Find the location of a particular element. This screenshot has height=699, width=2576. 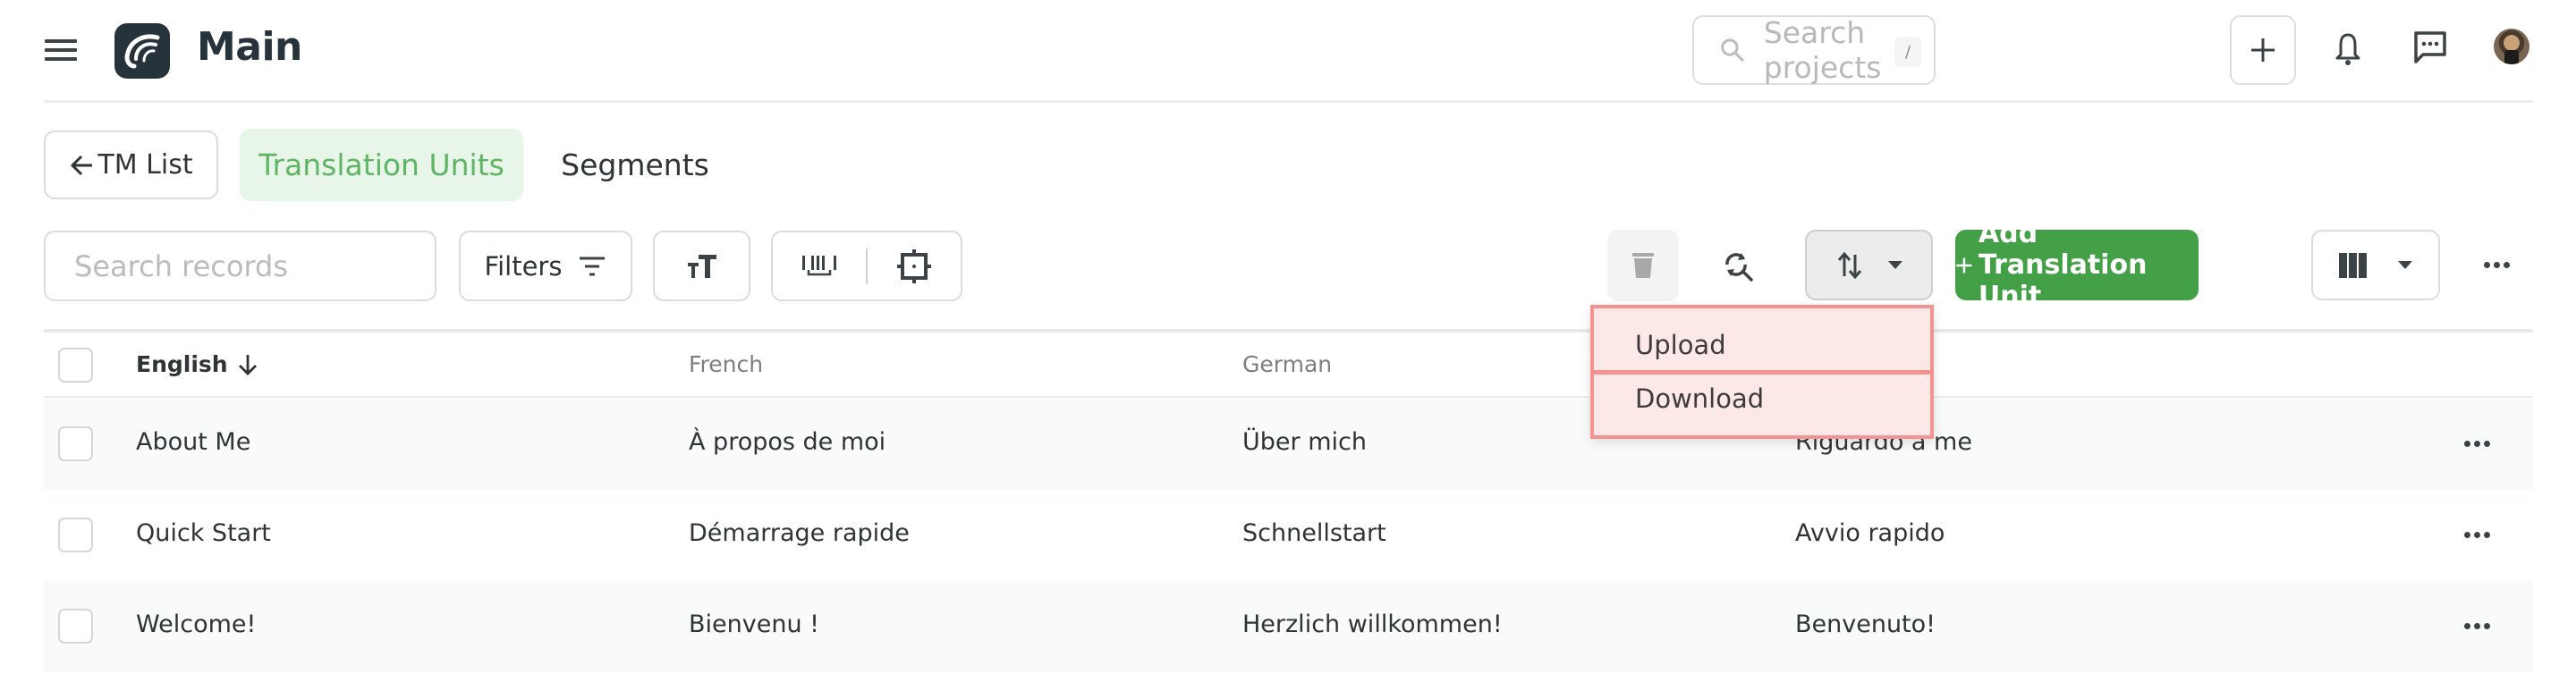

chat-icon is located at coordinates (2430, 47).